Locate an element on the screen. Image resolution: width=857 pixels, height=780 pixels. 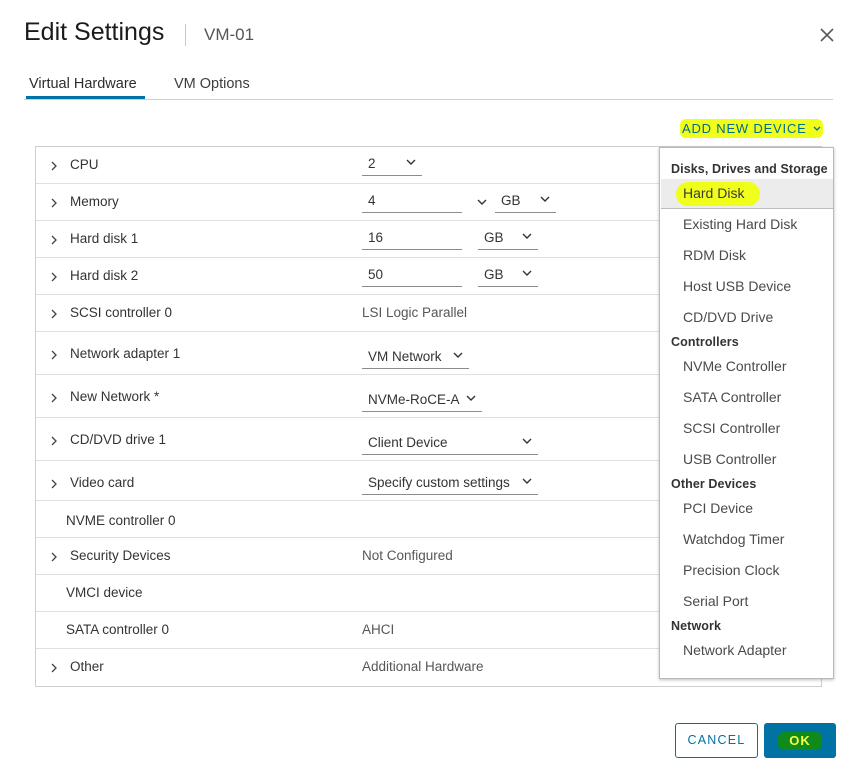
menu-item-usb-controller: USB Controller is located at coordinates (729, 459).